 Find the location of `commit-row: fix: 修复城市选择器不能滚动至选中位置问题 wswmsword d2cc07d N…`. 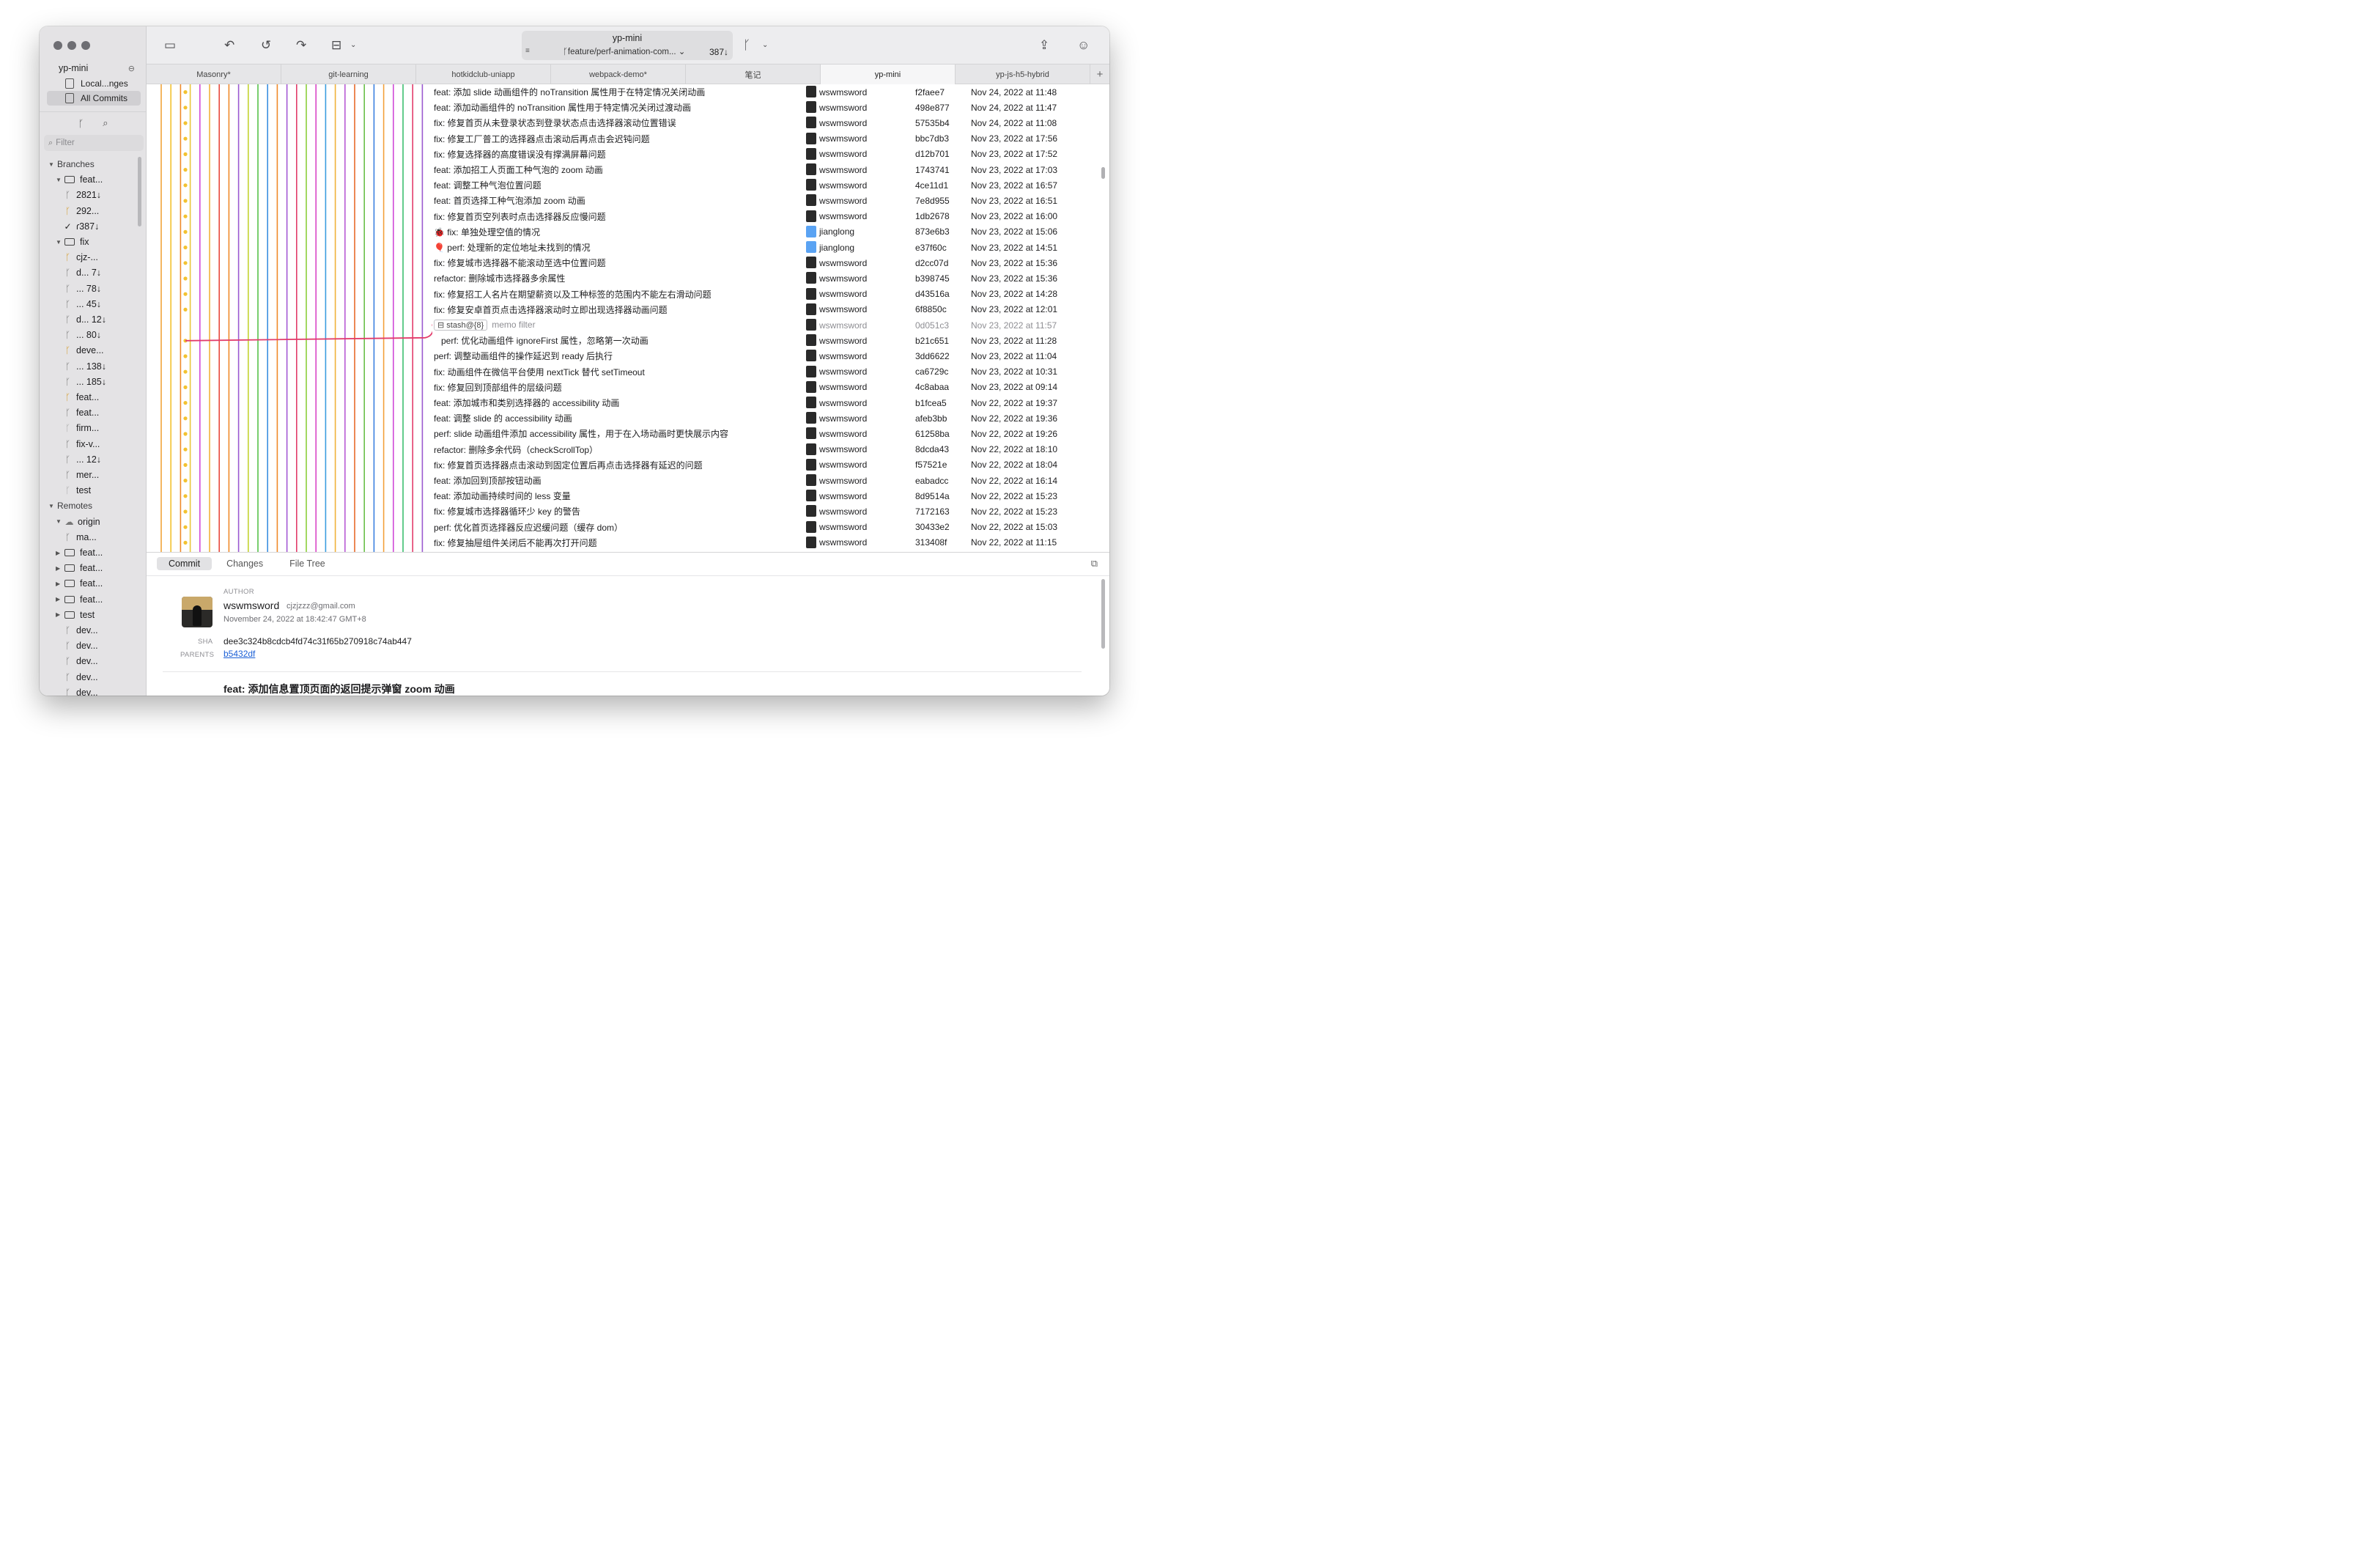

commit-row: fix: 修复城市选择器不能滚动至选中位置问题 wswmsword d2cc07d N… is located at coordinates (765, 262).